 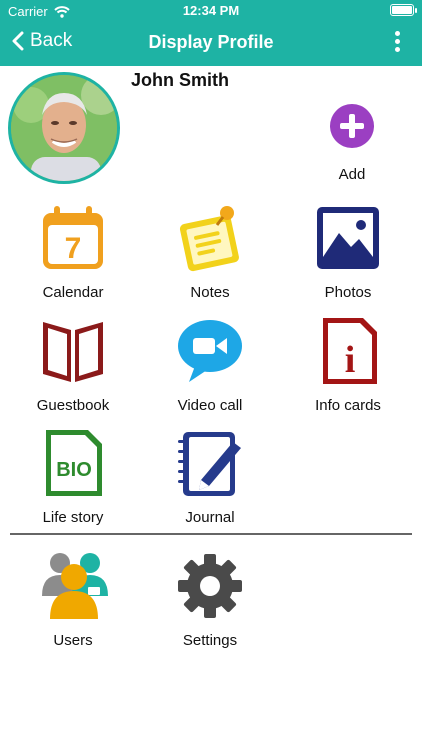 I want to click on bio-glyph: BIO, so click(x=74, y=470).